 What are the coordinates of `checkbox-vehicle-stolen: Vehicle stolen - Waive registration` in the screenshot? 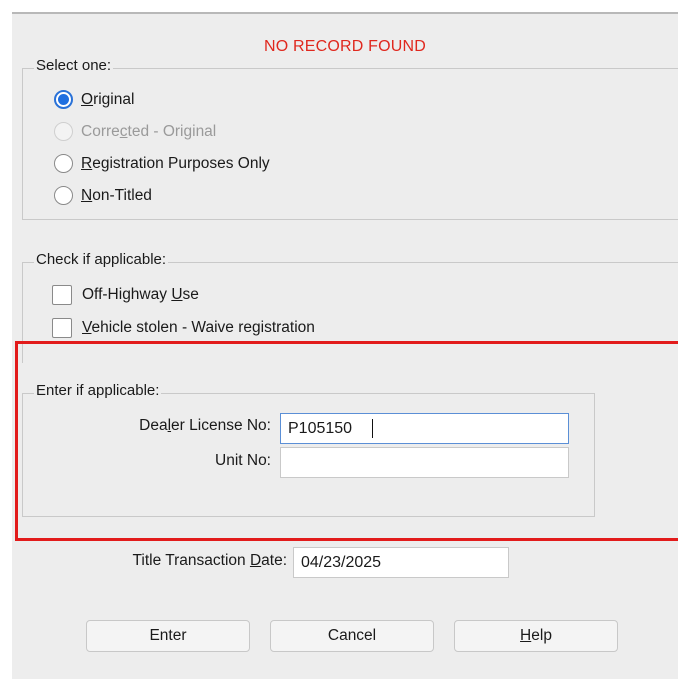 It's located at (183, 328).